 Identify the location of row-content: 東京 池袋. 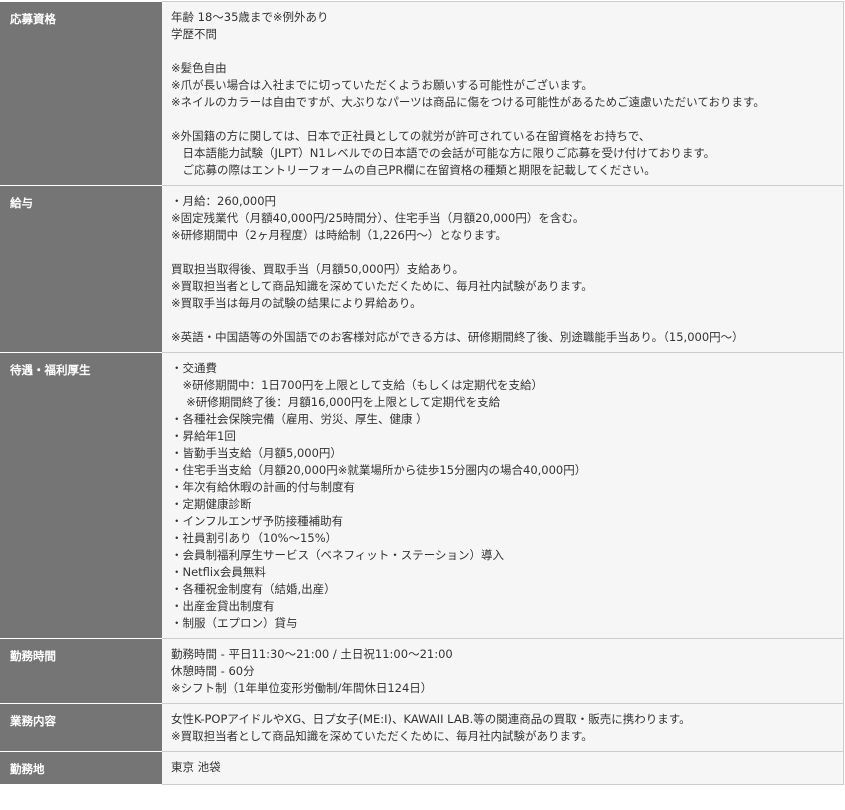
(503, 768).